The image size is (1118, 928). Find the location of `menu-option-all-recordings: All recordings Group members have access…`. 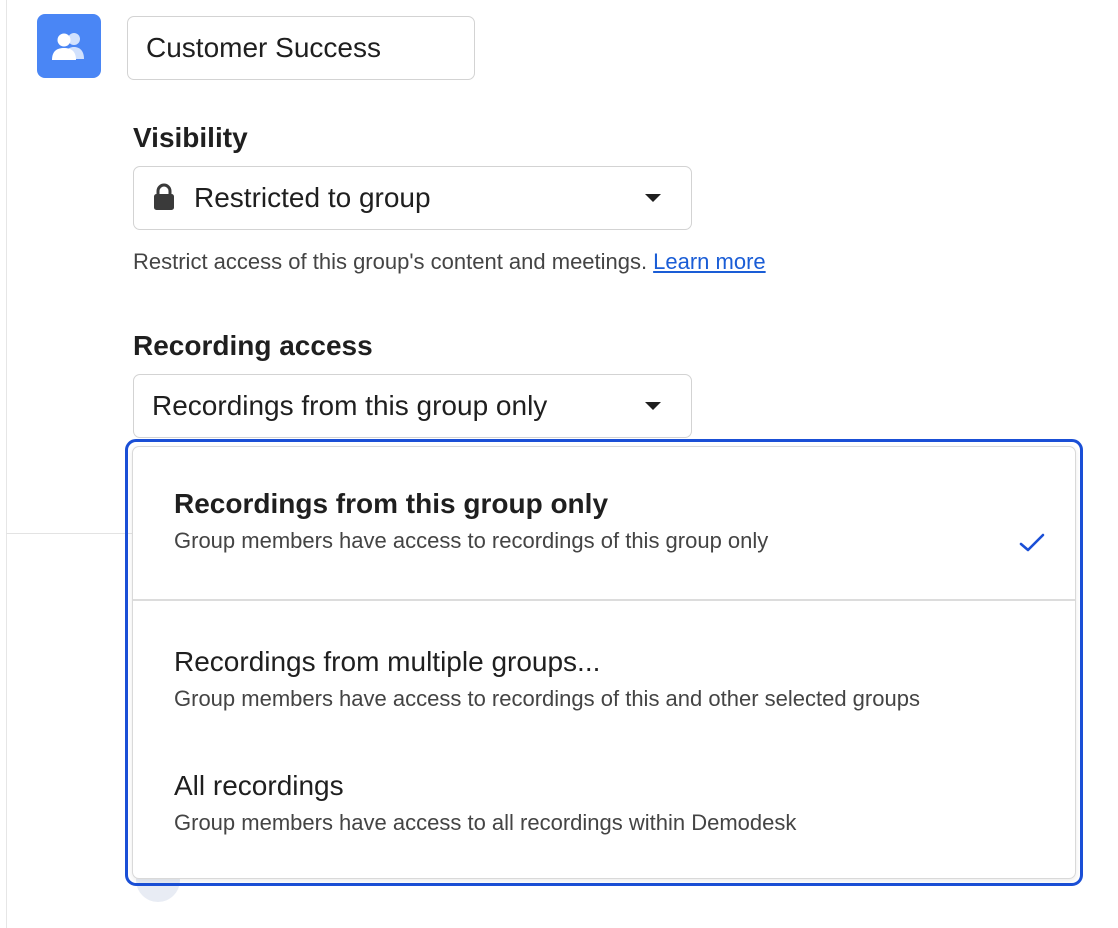

menu-option-all-recordings: All recordings Group members have access… is located at coordinates (604, 803).